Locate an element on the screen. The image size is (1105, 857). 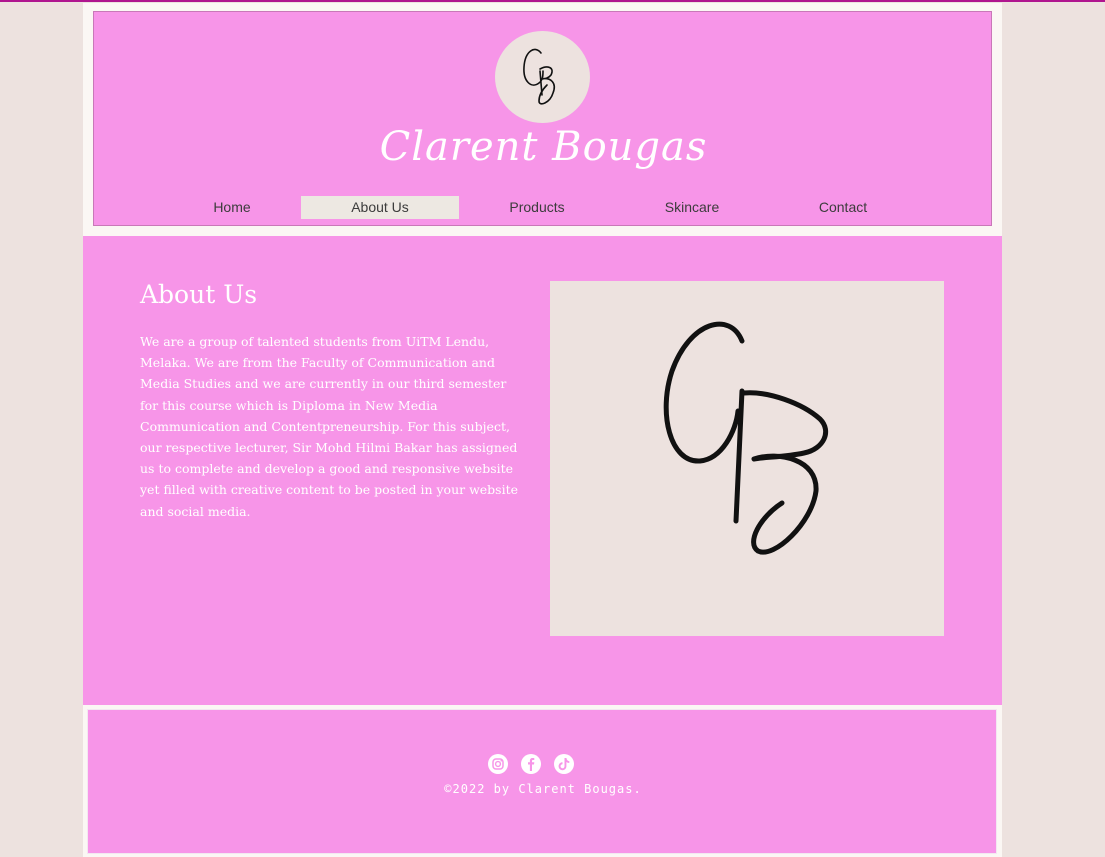
copyright-text: ©2022 by Clarent Bougas. is located at coordinates (543, 789).